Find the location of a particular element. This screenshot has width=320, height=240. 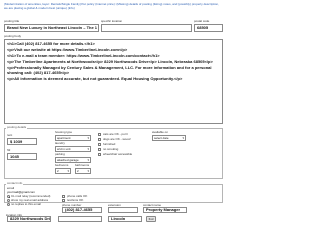

wheelchair-label: wheelchair accessible is located at coordinates (118, 154).